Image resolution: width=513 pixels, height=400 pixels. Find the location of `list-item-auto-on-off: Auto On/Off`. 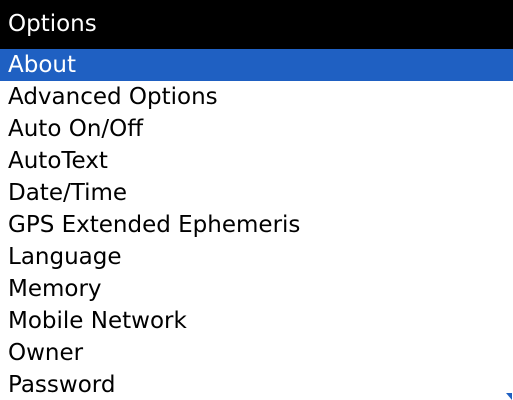

list-item-auto-on-off: Auto On/Off is located at coordinates (256, 129).